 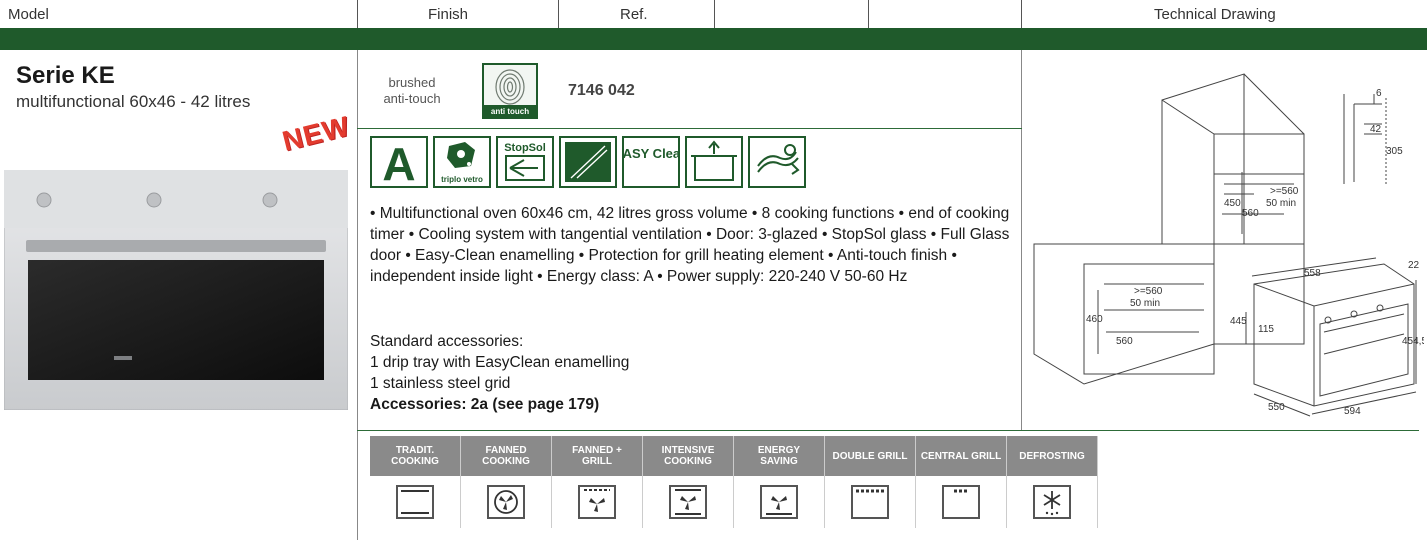 I want to click on accessories-heading: Standard accessories:, so click(x=447, y=341).